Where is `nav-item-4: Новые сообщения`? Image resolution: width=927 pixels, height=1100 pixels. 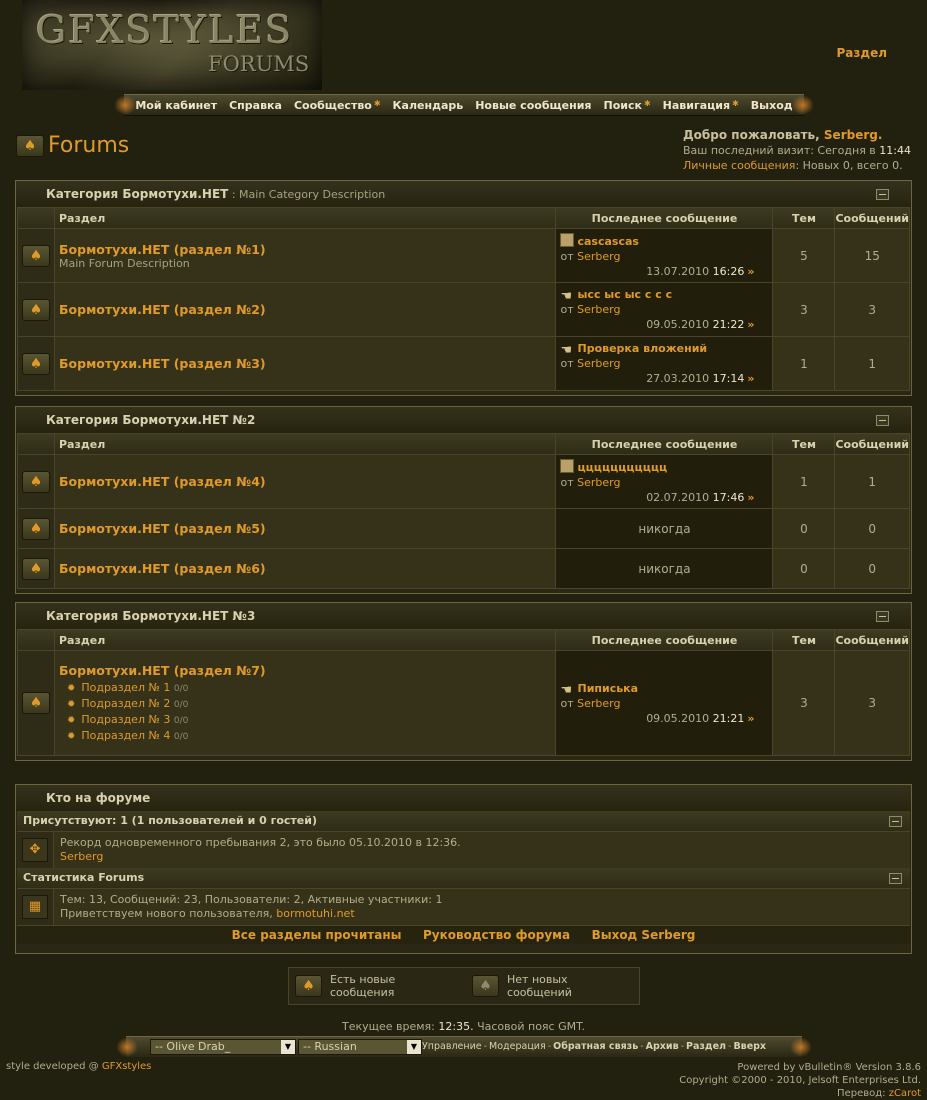 nav-item-4: Новые сообщения is located at coordinates (533, 105).